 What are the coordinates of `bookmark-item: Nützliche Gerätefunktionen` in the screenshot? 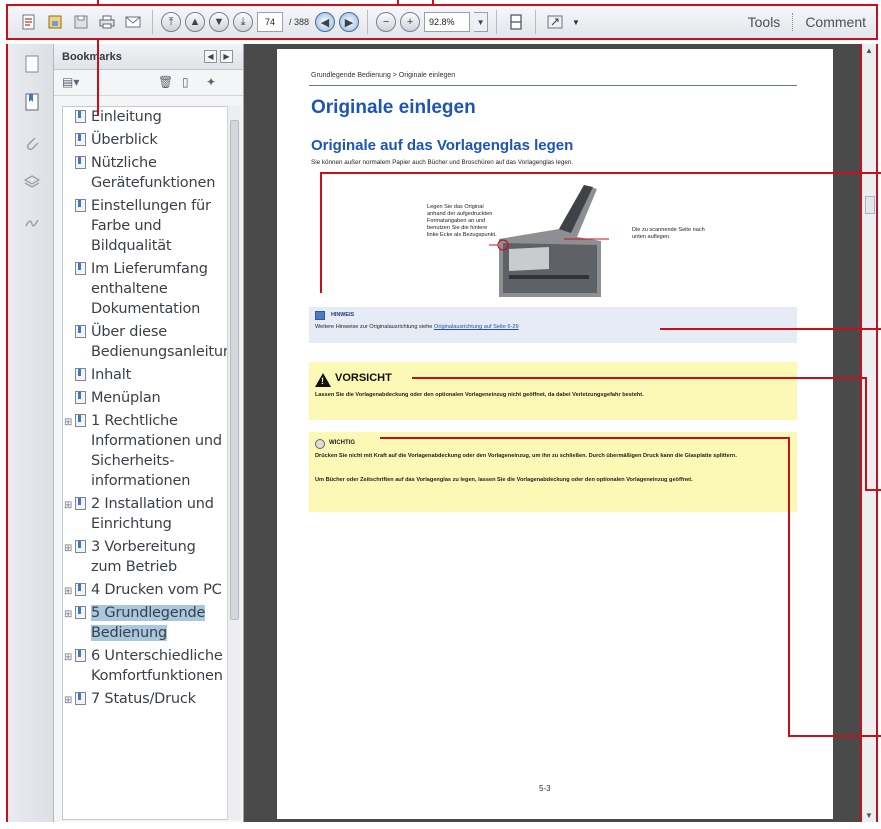 It's located at (145, 173).